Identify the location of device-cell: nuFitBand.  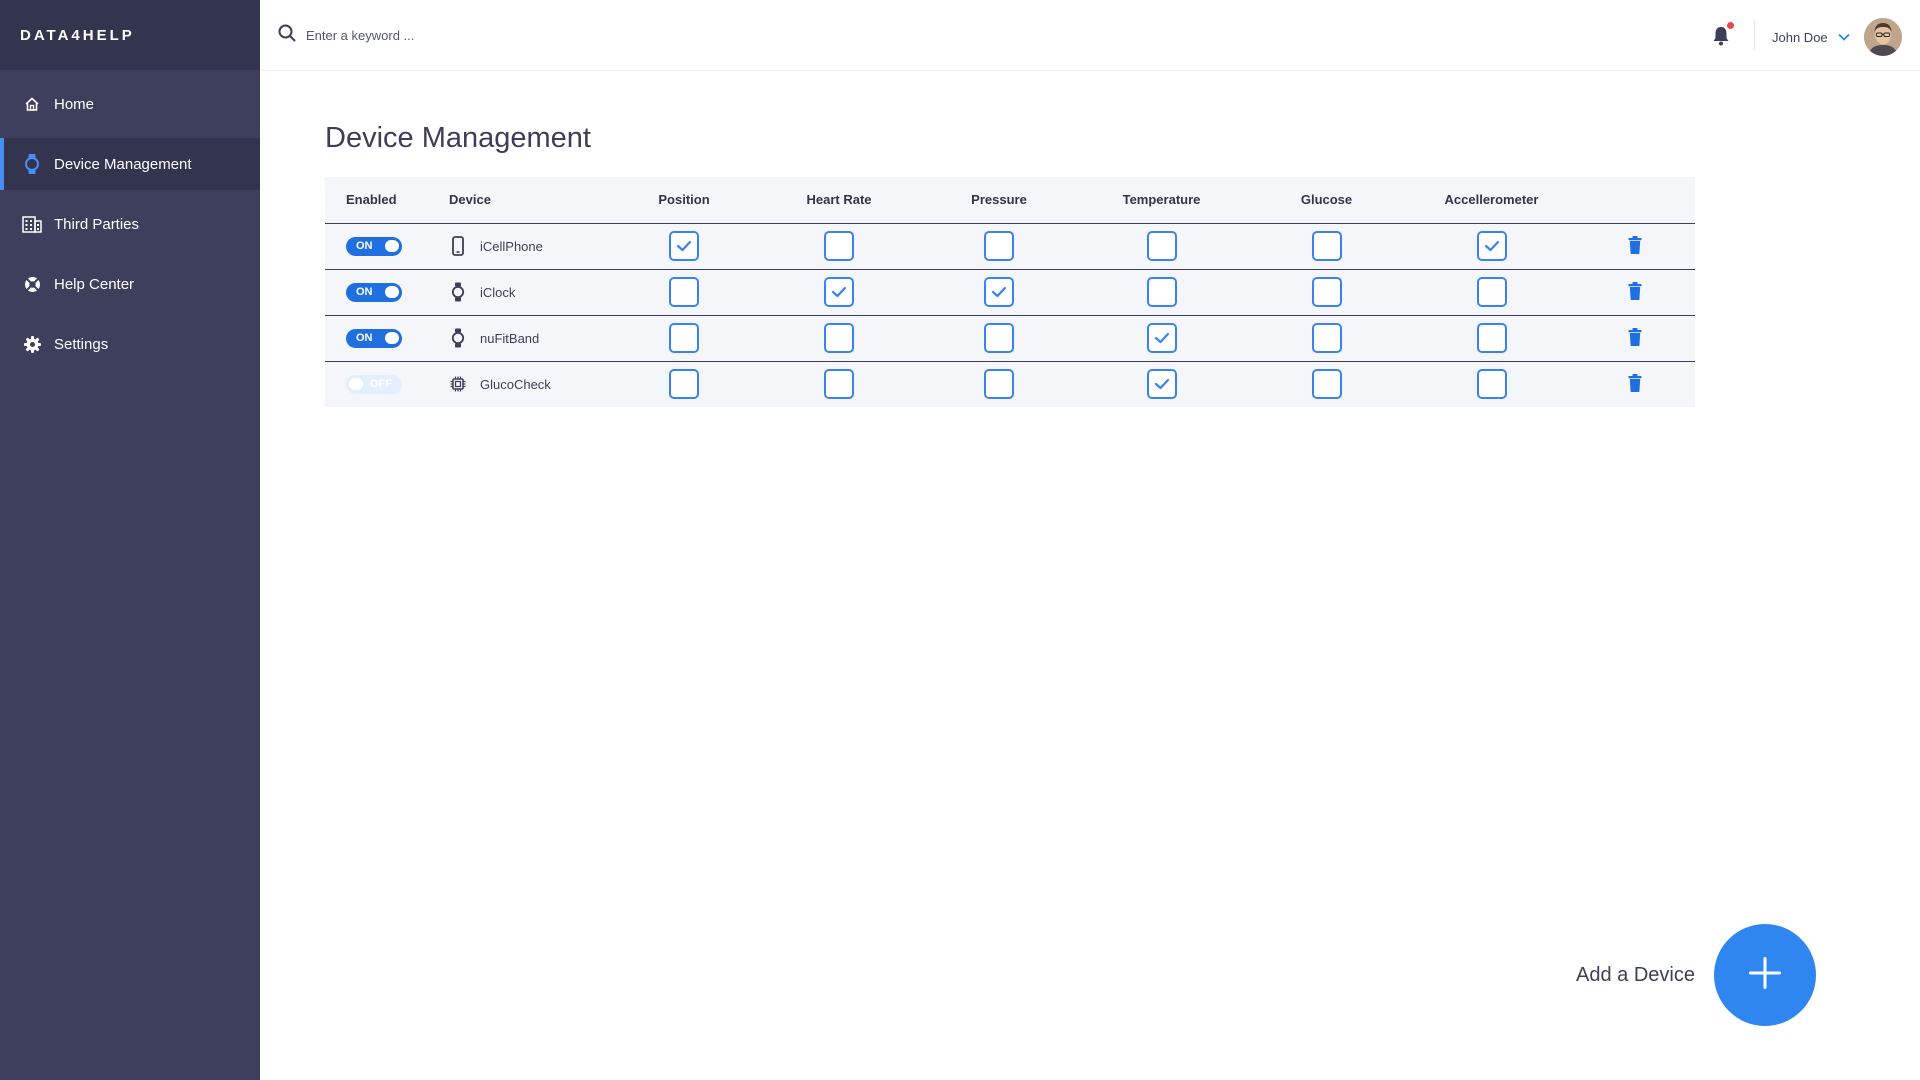
(529, 338).